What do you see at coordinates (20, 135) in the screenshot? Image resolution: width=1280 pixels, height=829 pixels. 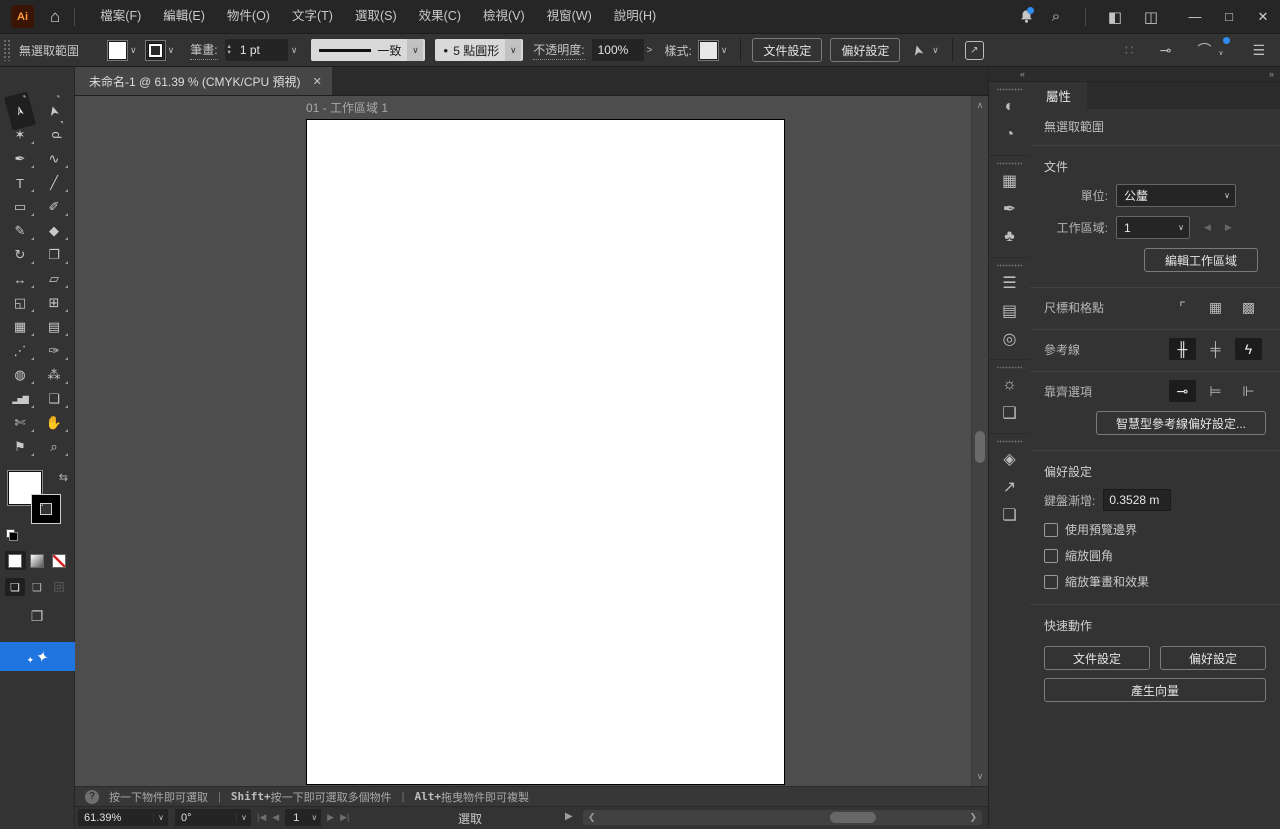 I see `magic-wand-tool: ✶` at bounding box center [20, 135].